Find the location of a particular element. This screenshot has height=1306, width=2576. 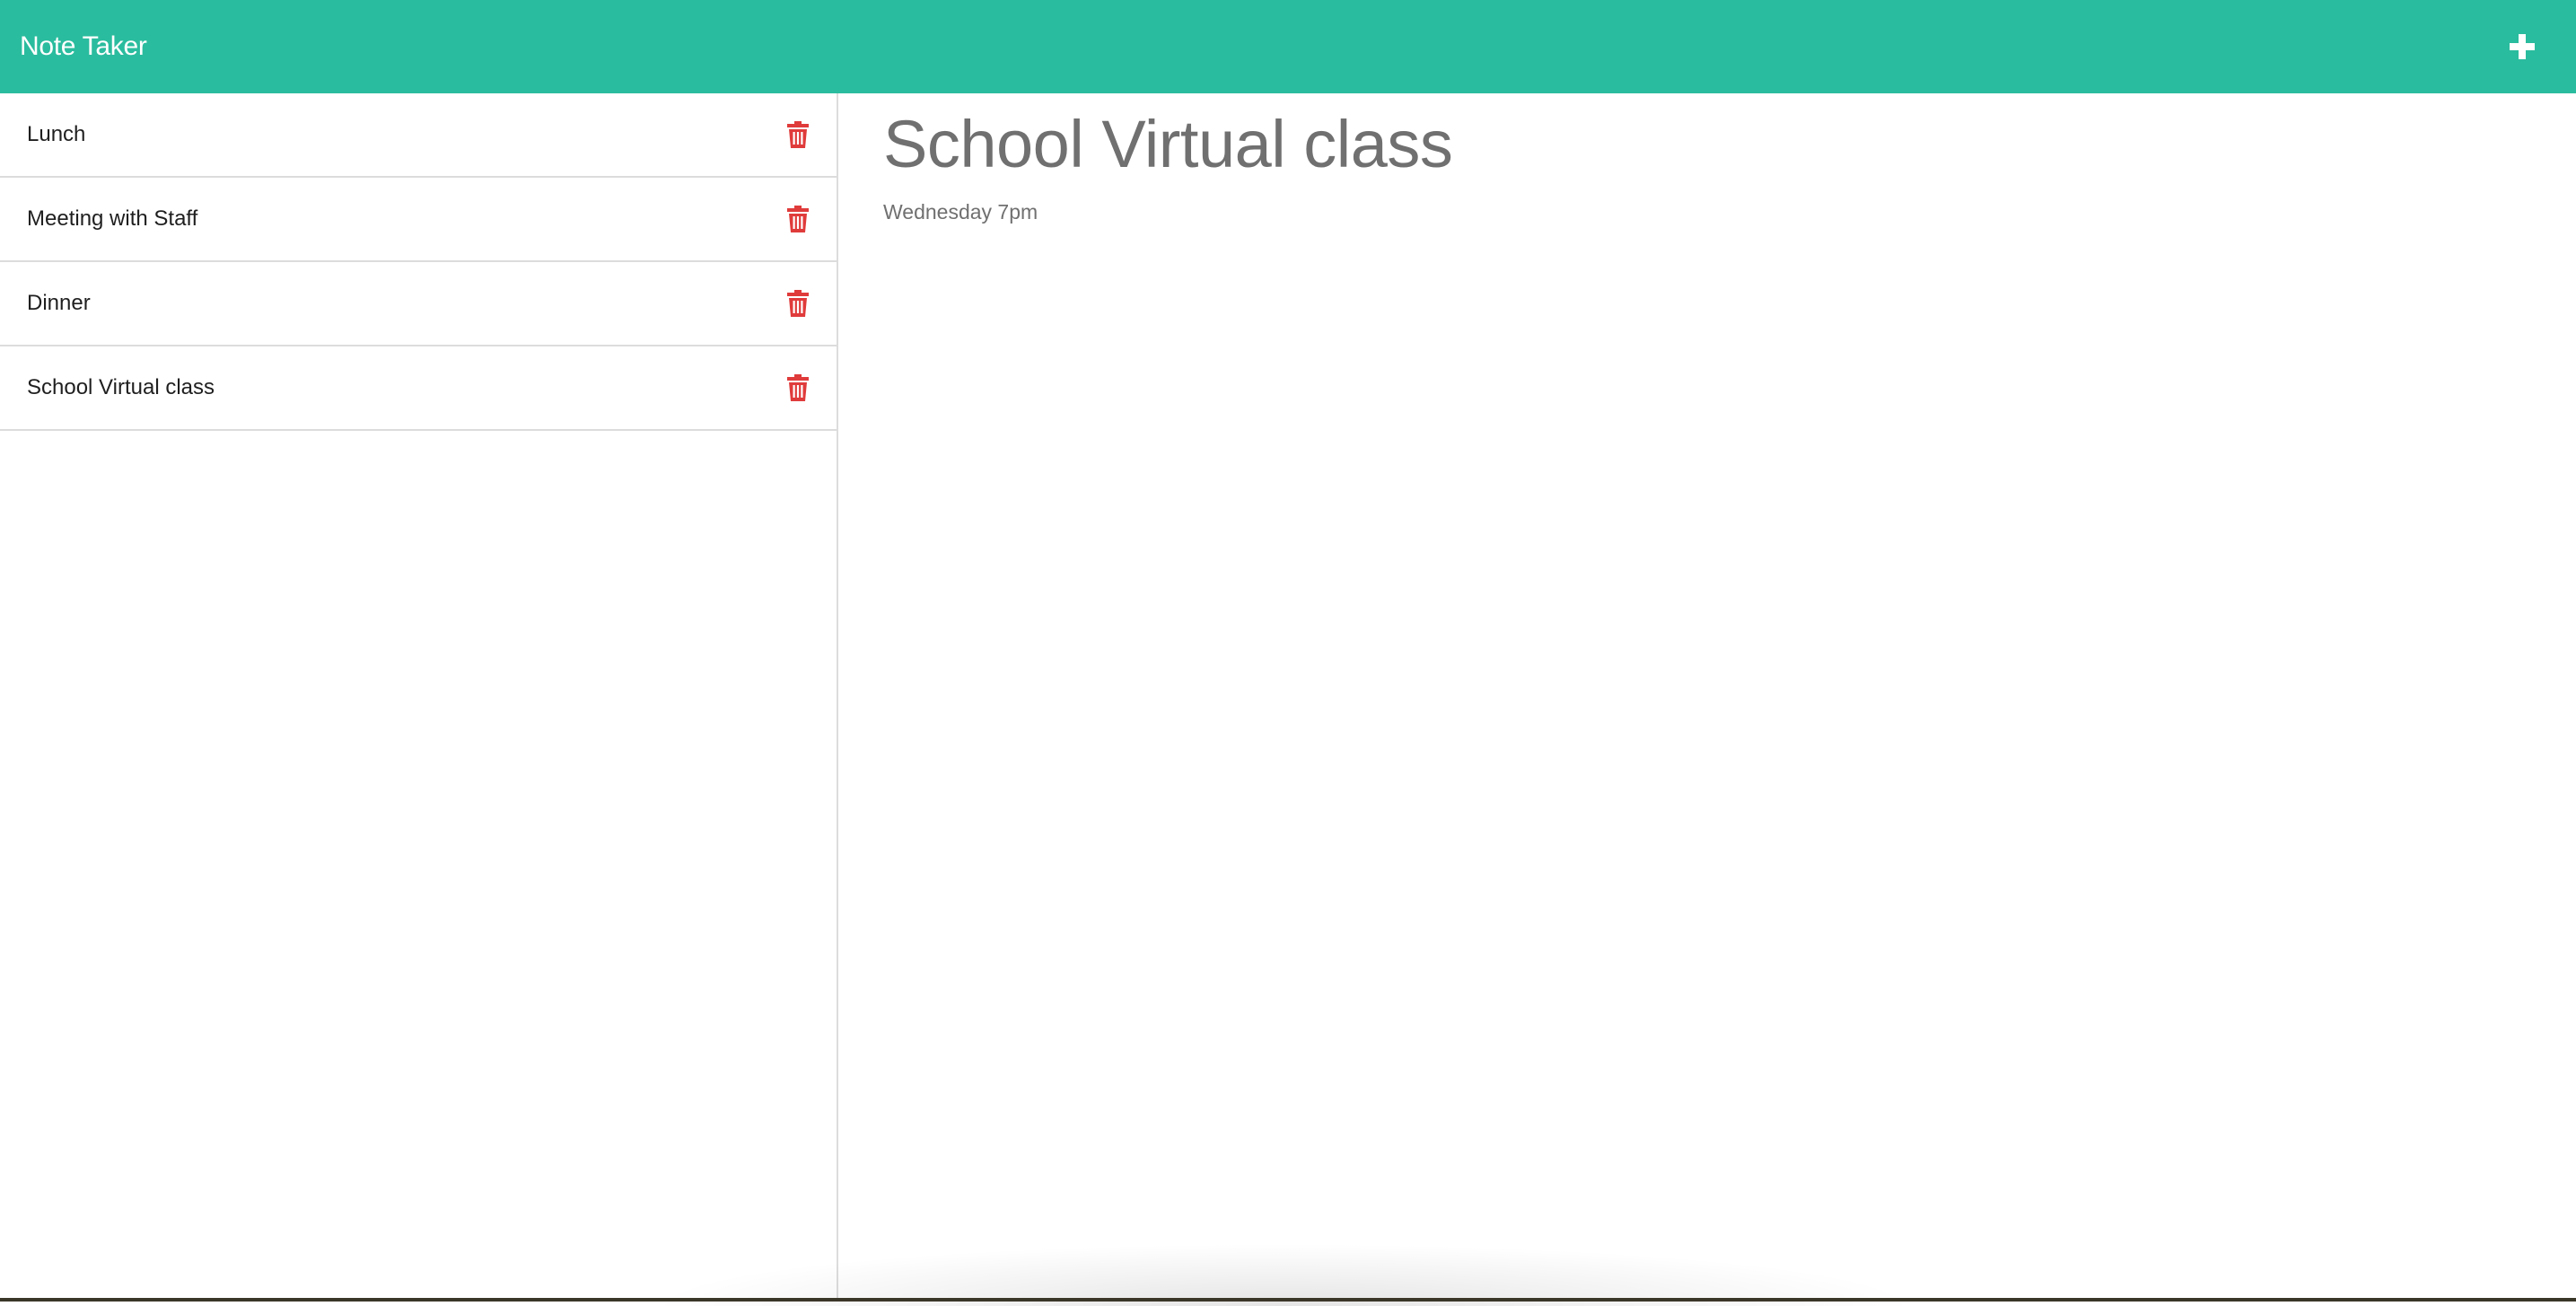

note-text: Wednesday 7pm is located at coordinates (1708, 212).